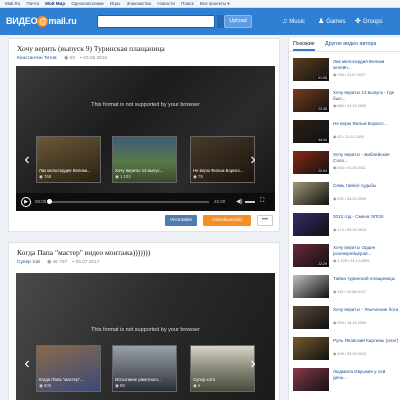 The width and height of the screenshot is (400, 400). I want to click on games-nav: ♟ Games, so click(332, 22).